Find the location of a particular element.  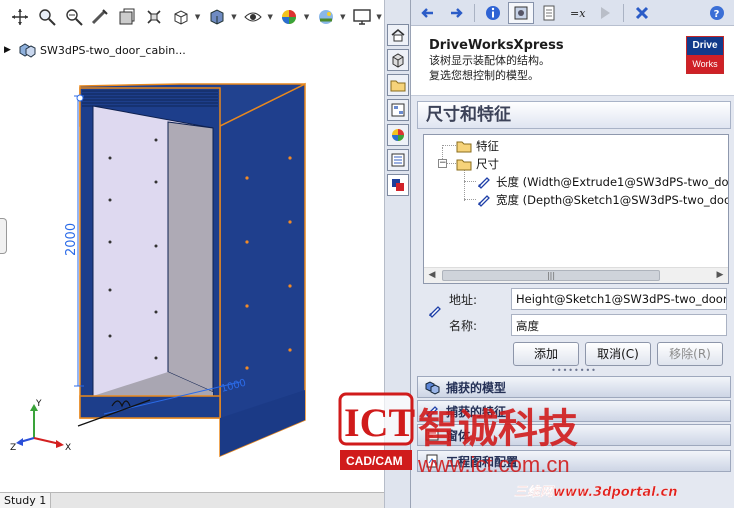

name-row: 名称: 高度 is located at coordinates (576, 325).